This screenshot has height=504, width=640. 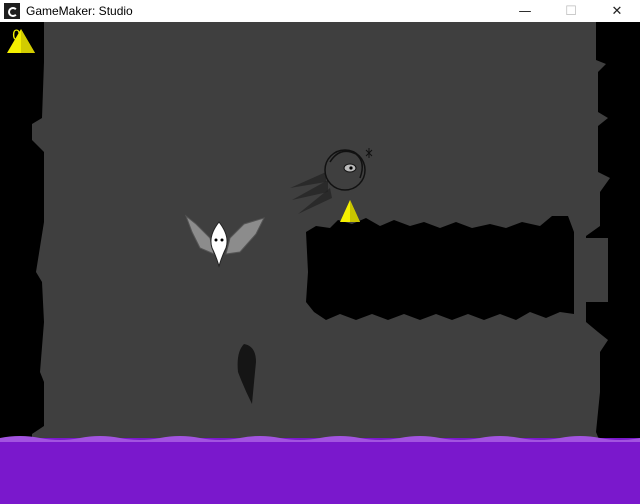 I want to click on close-button: ✕, so click(x=617, y=11).